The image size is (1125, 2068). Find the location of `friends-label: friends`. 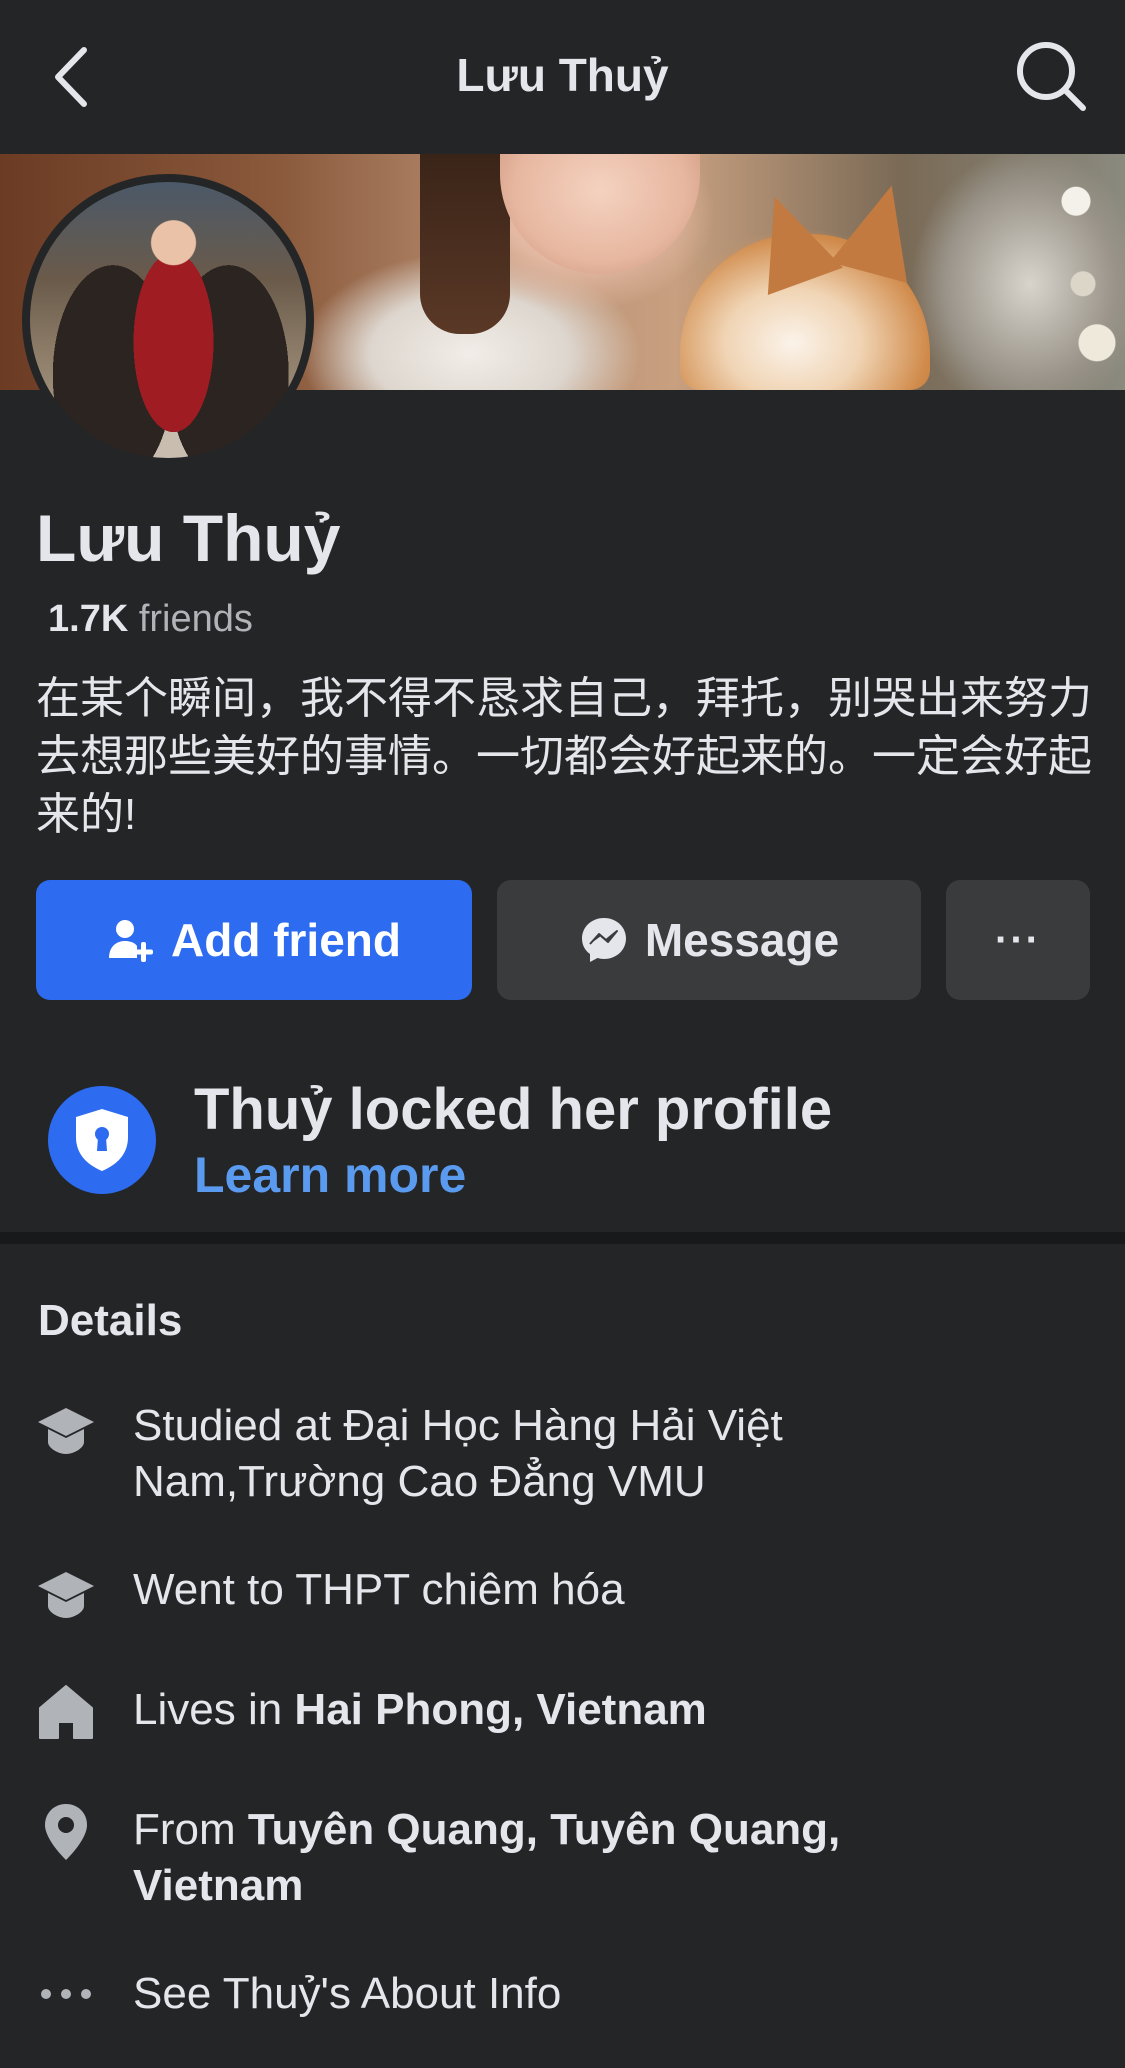

friends-label: friends is located at coordinates (195, 619).